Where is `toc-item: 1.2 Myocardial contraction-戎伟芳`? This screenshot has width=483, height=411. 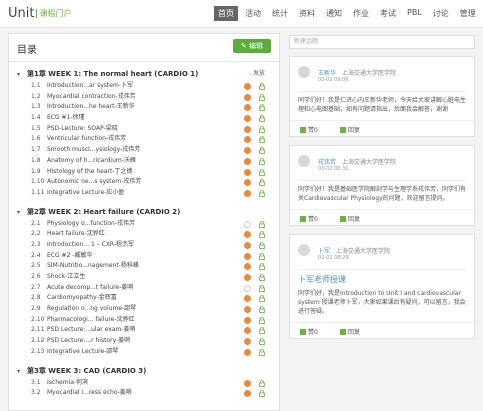 toc-item: 1.2 Myocardial contraction-戎伟芳 is located at coordinates (145, 97).